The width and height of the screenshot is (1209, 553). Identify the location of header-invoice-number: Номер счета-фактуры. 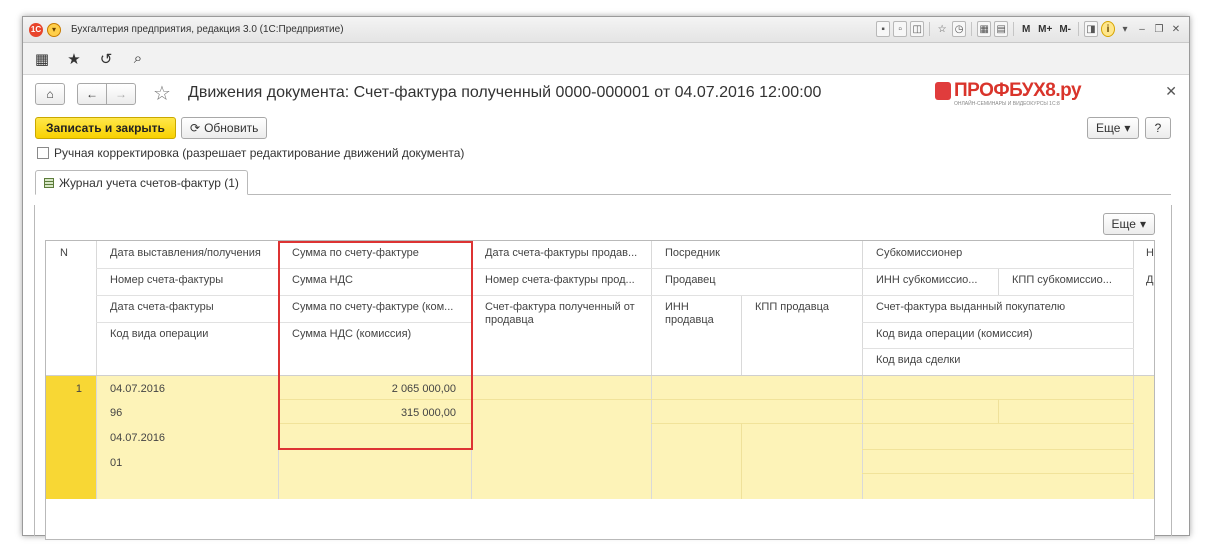
(188, 277).